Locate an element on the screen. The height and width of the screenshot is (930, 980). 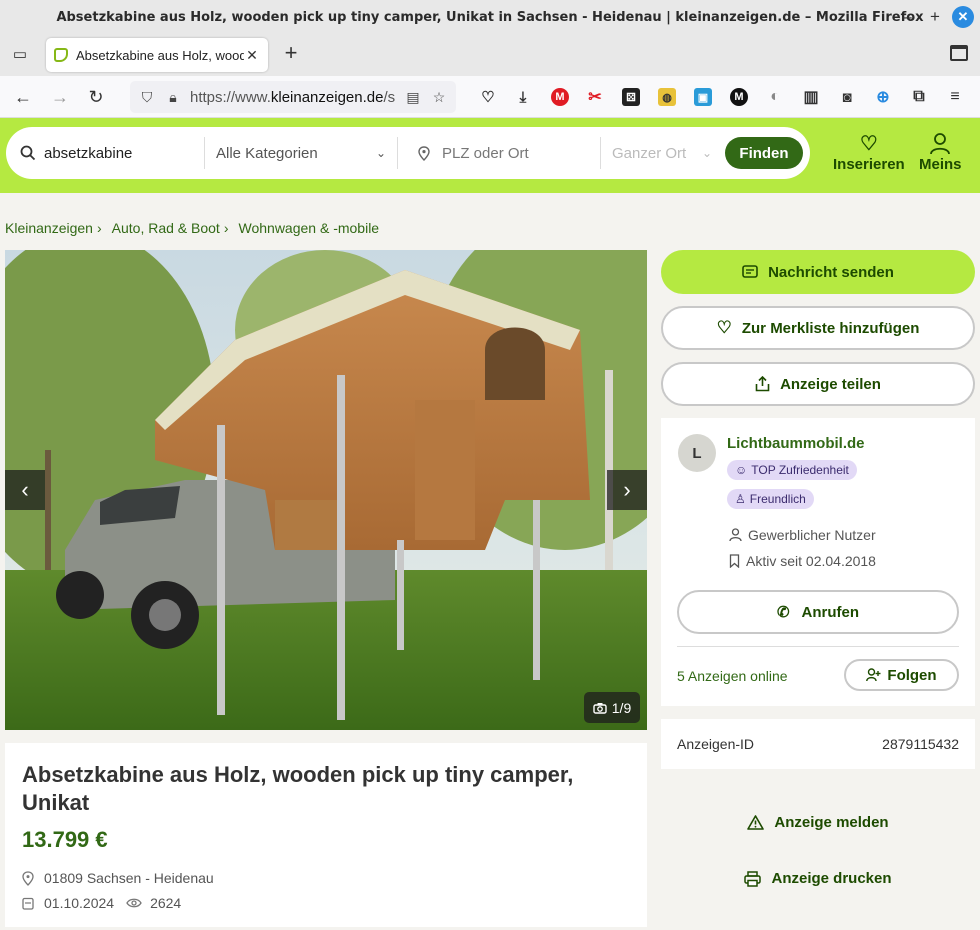
extension-bars-icon: ▥ is located at coordinates (811, 97).